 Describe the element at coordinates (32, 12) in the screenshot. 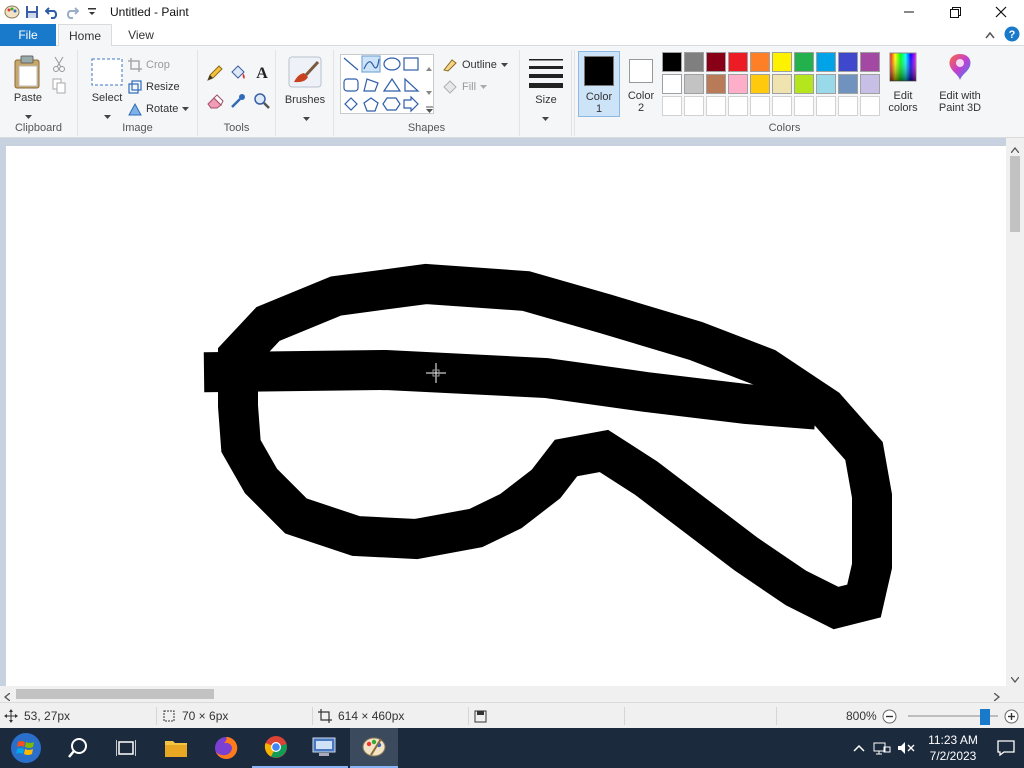

I see `save-icon` at that location.